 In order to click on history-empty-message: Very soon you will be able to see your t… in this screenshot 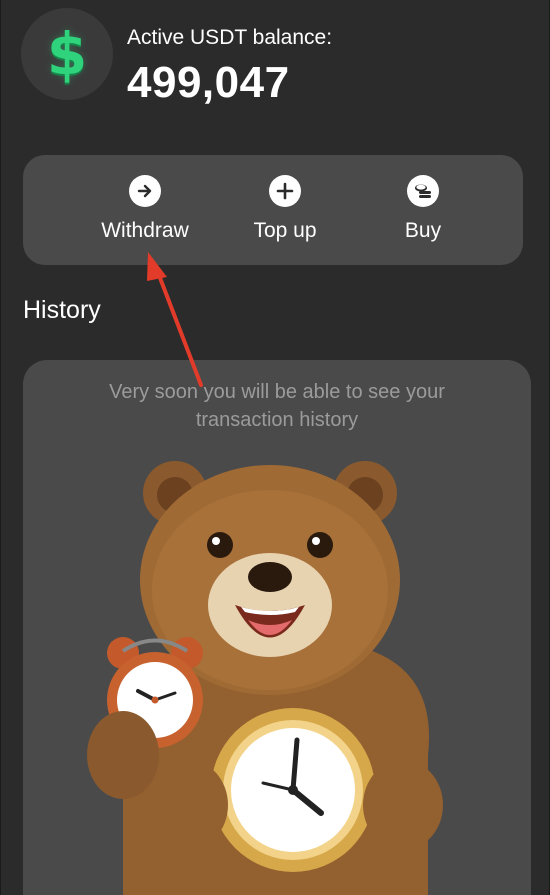, I will do `click(277, 406)`.